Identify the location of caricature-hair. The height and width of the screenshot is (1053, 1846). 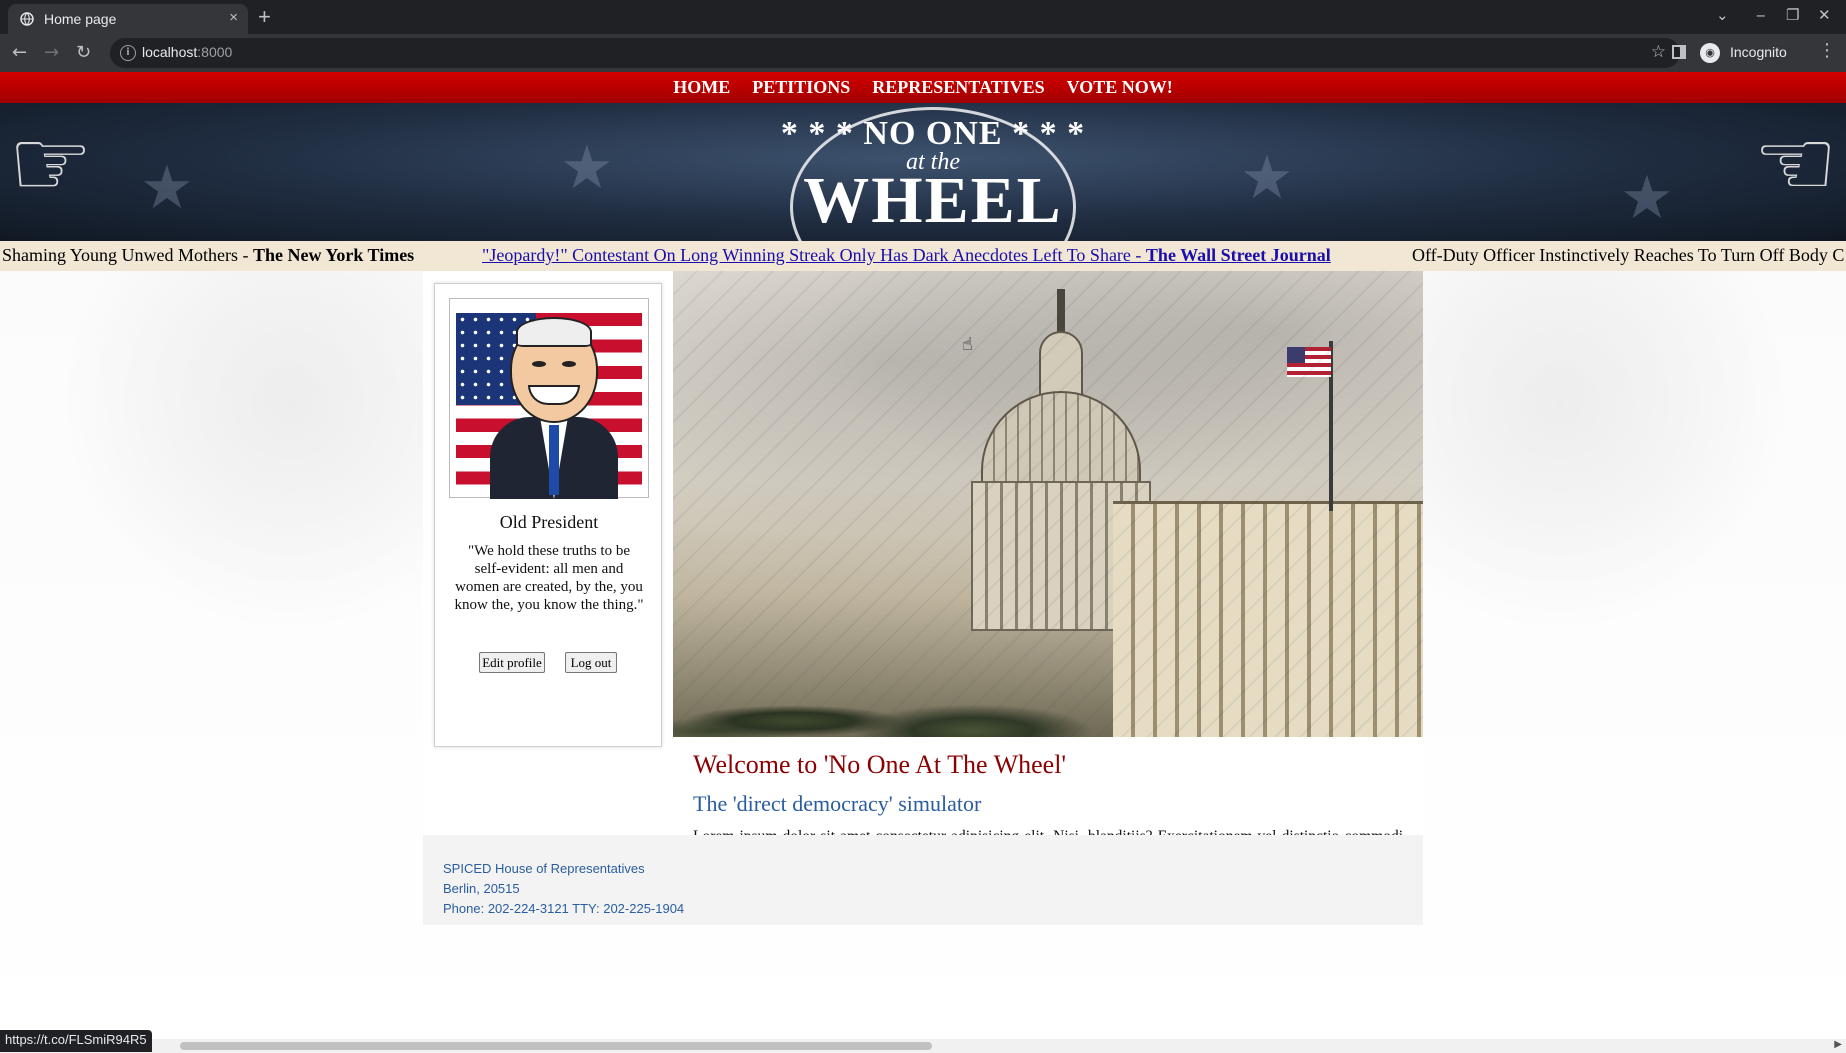
(554, 332).